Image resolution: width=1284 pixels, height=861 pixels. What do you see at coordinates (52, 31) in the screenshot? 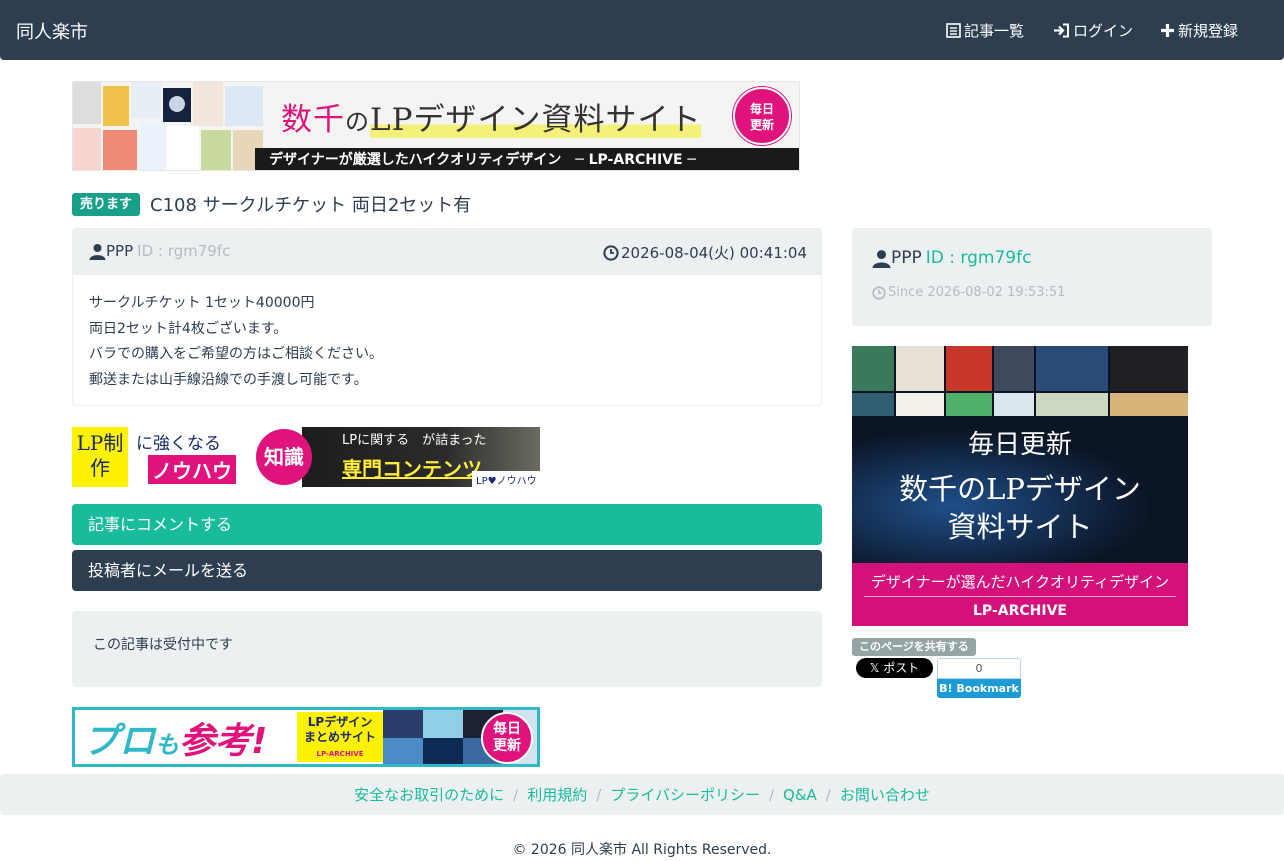
I see `brand-logo: 同人楽市` at bounding box center [52, 31].